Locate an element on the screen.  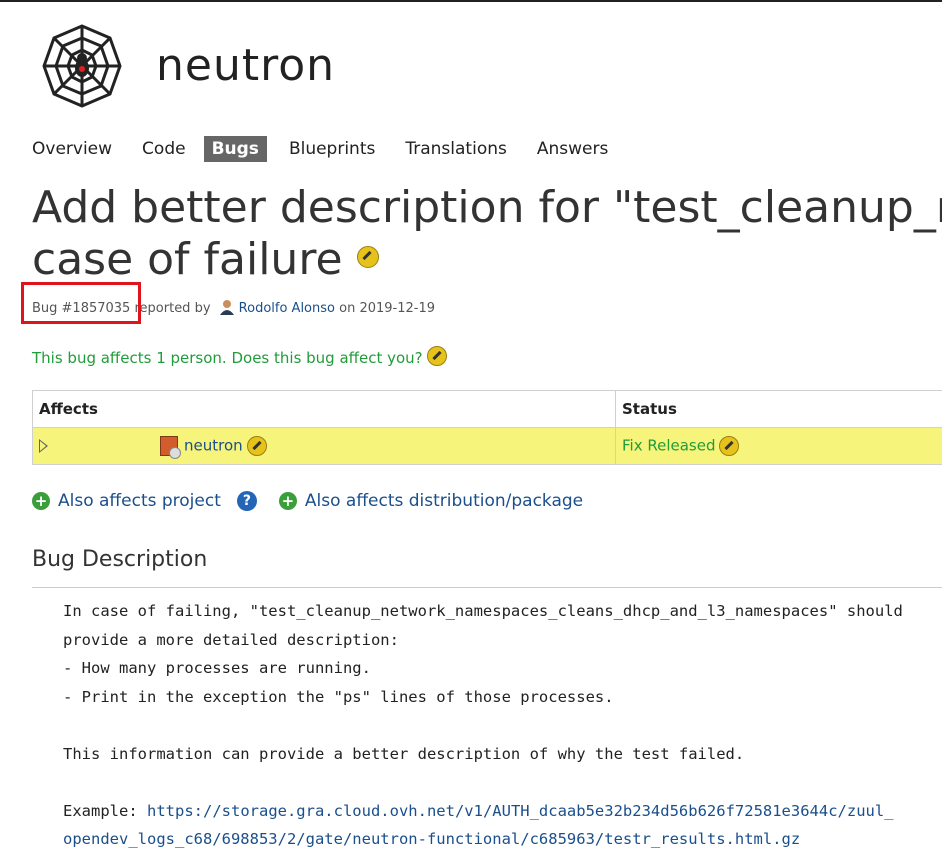
person-icon is located at coordinates (227, 307).